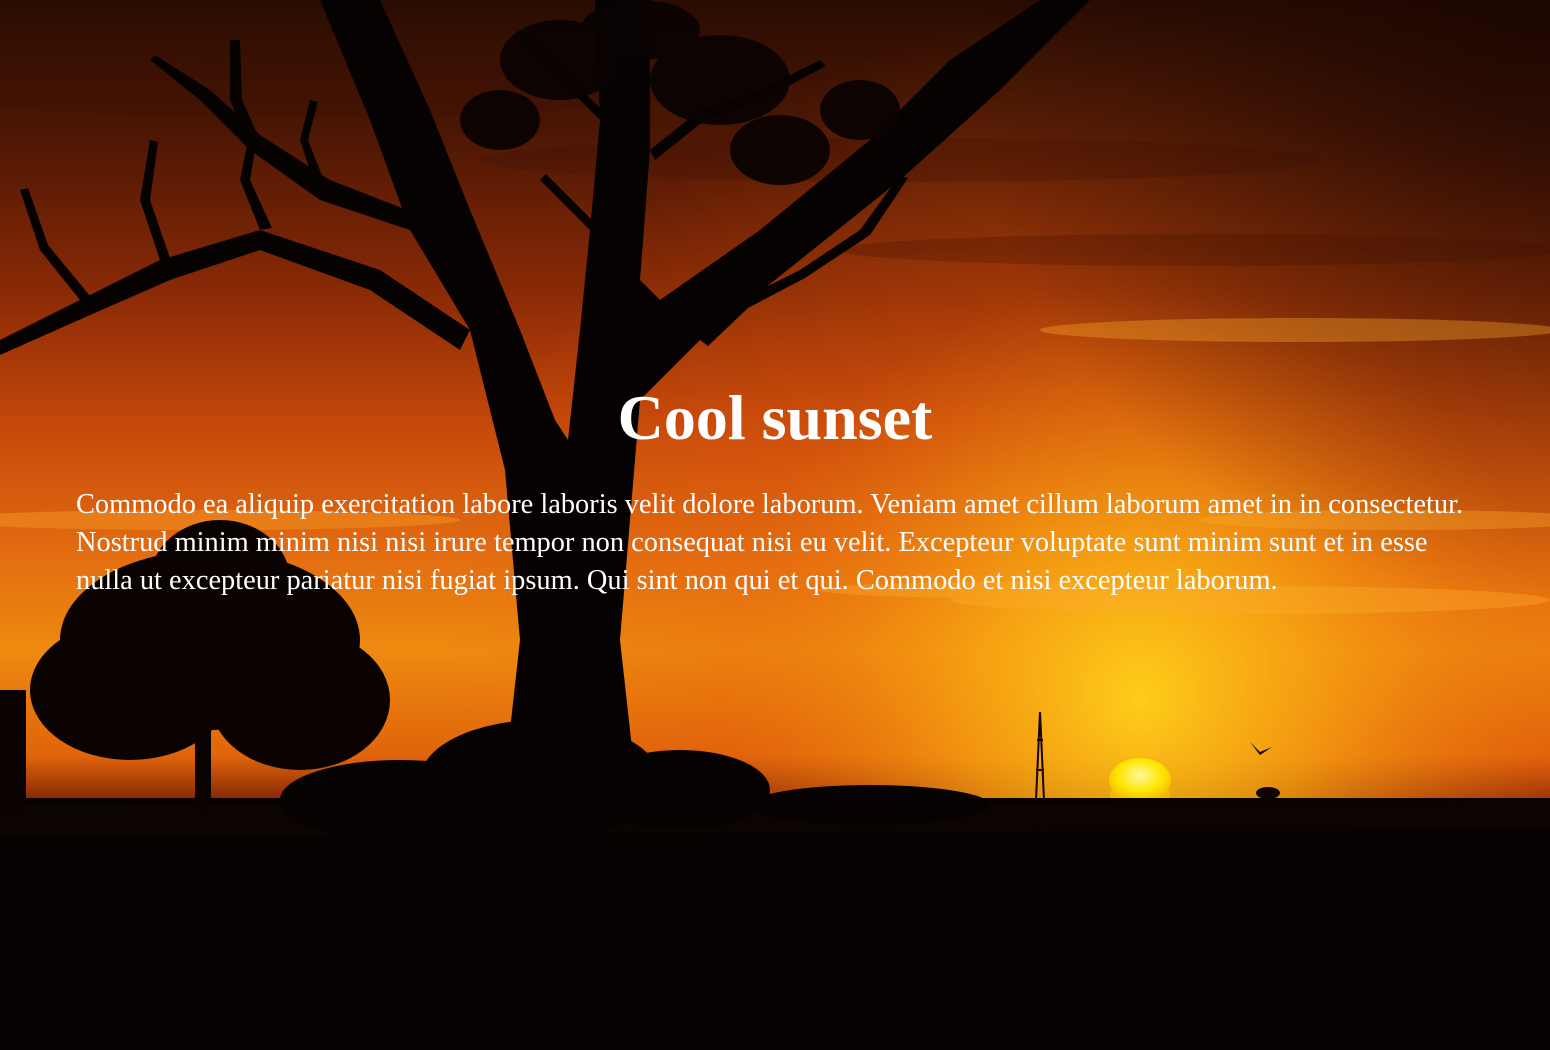  Describe the element at coordinates (775, 417) in the screenshot. I see `page-title: Cool sunset` at that location.